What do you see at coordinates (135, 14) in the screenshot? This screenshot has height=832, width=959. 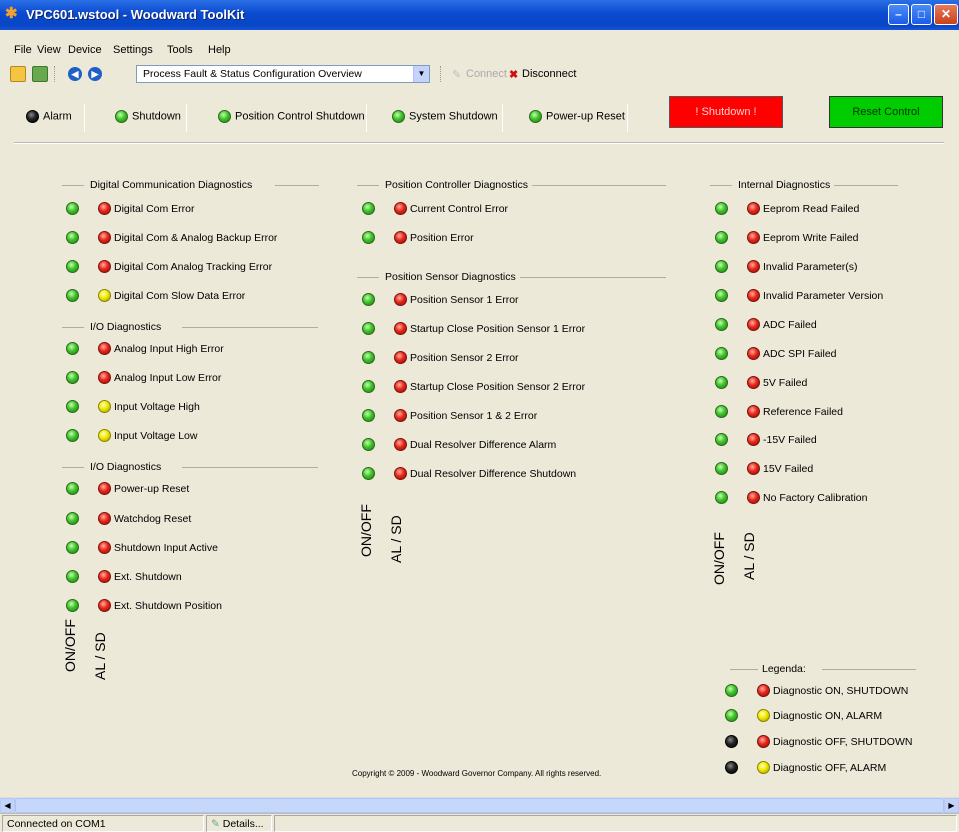 I see `window-title: VPC601.wstool - Woodward ToolKit` at bounding box center [135, 14].